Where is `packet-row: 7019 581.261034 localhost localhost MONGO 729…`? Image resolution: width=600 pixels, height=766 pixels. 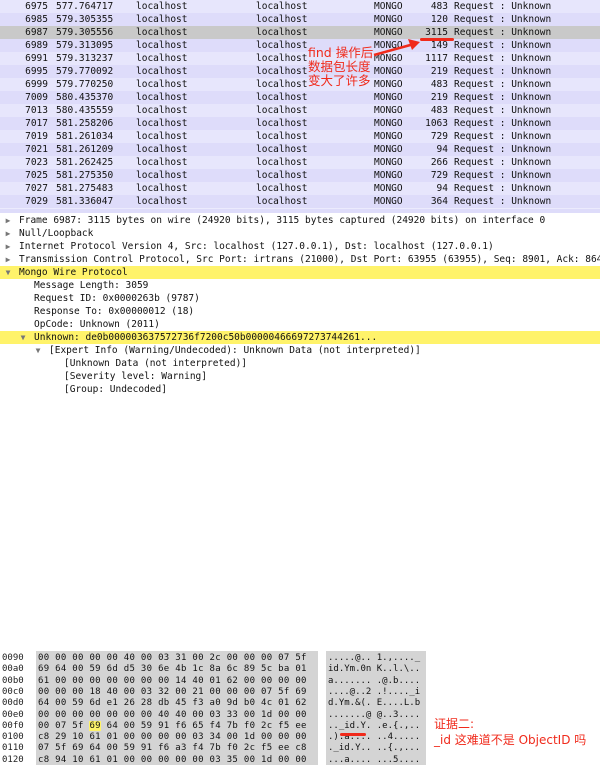
packet-row: 7019 581.261034 localhost localhost MONGO 729… is located at coordinates (300, 136).